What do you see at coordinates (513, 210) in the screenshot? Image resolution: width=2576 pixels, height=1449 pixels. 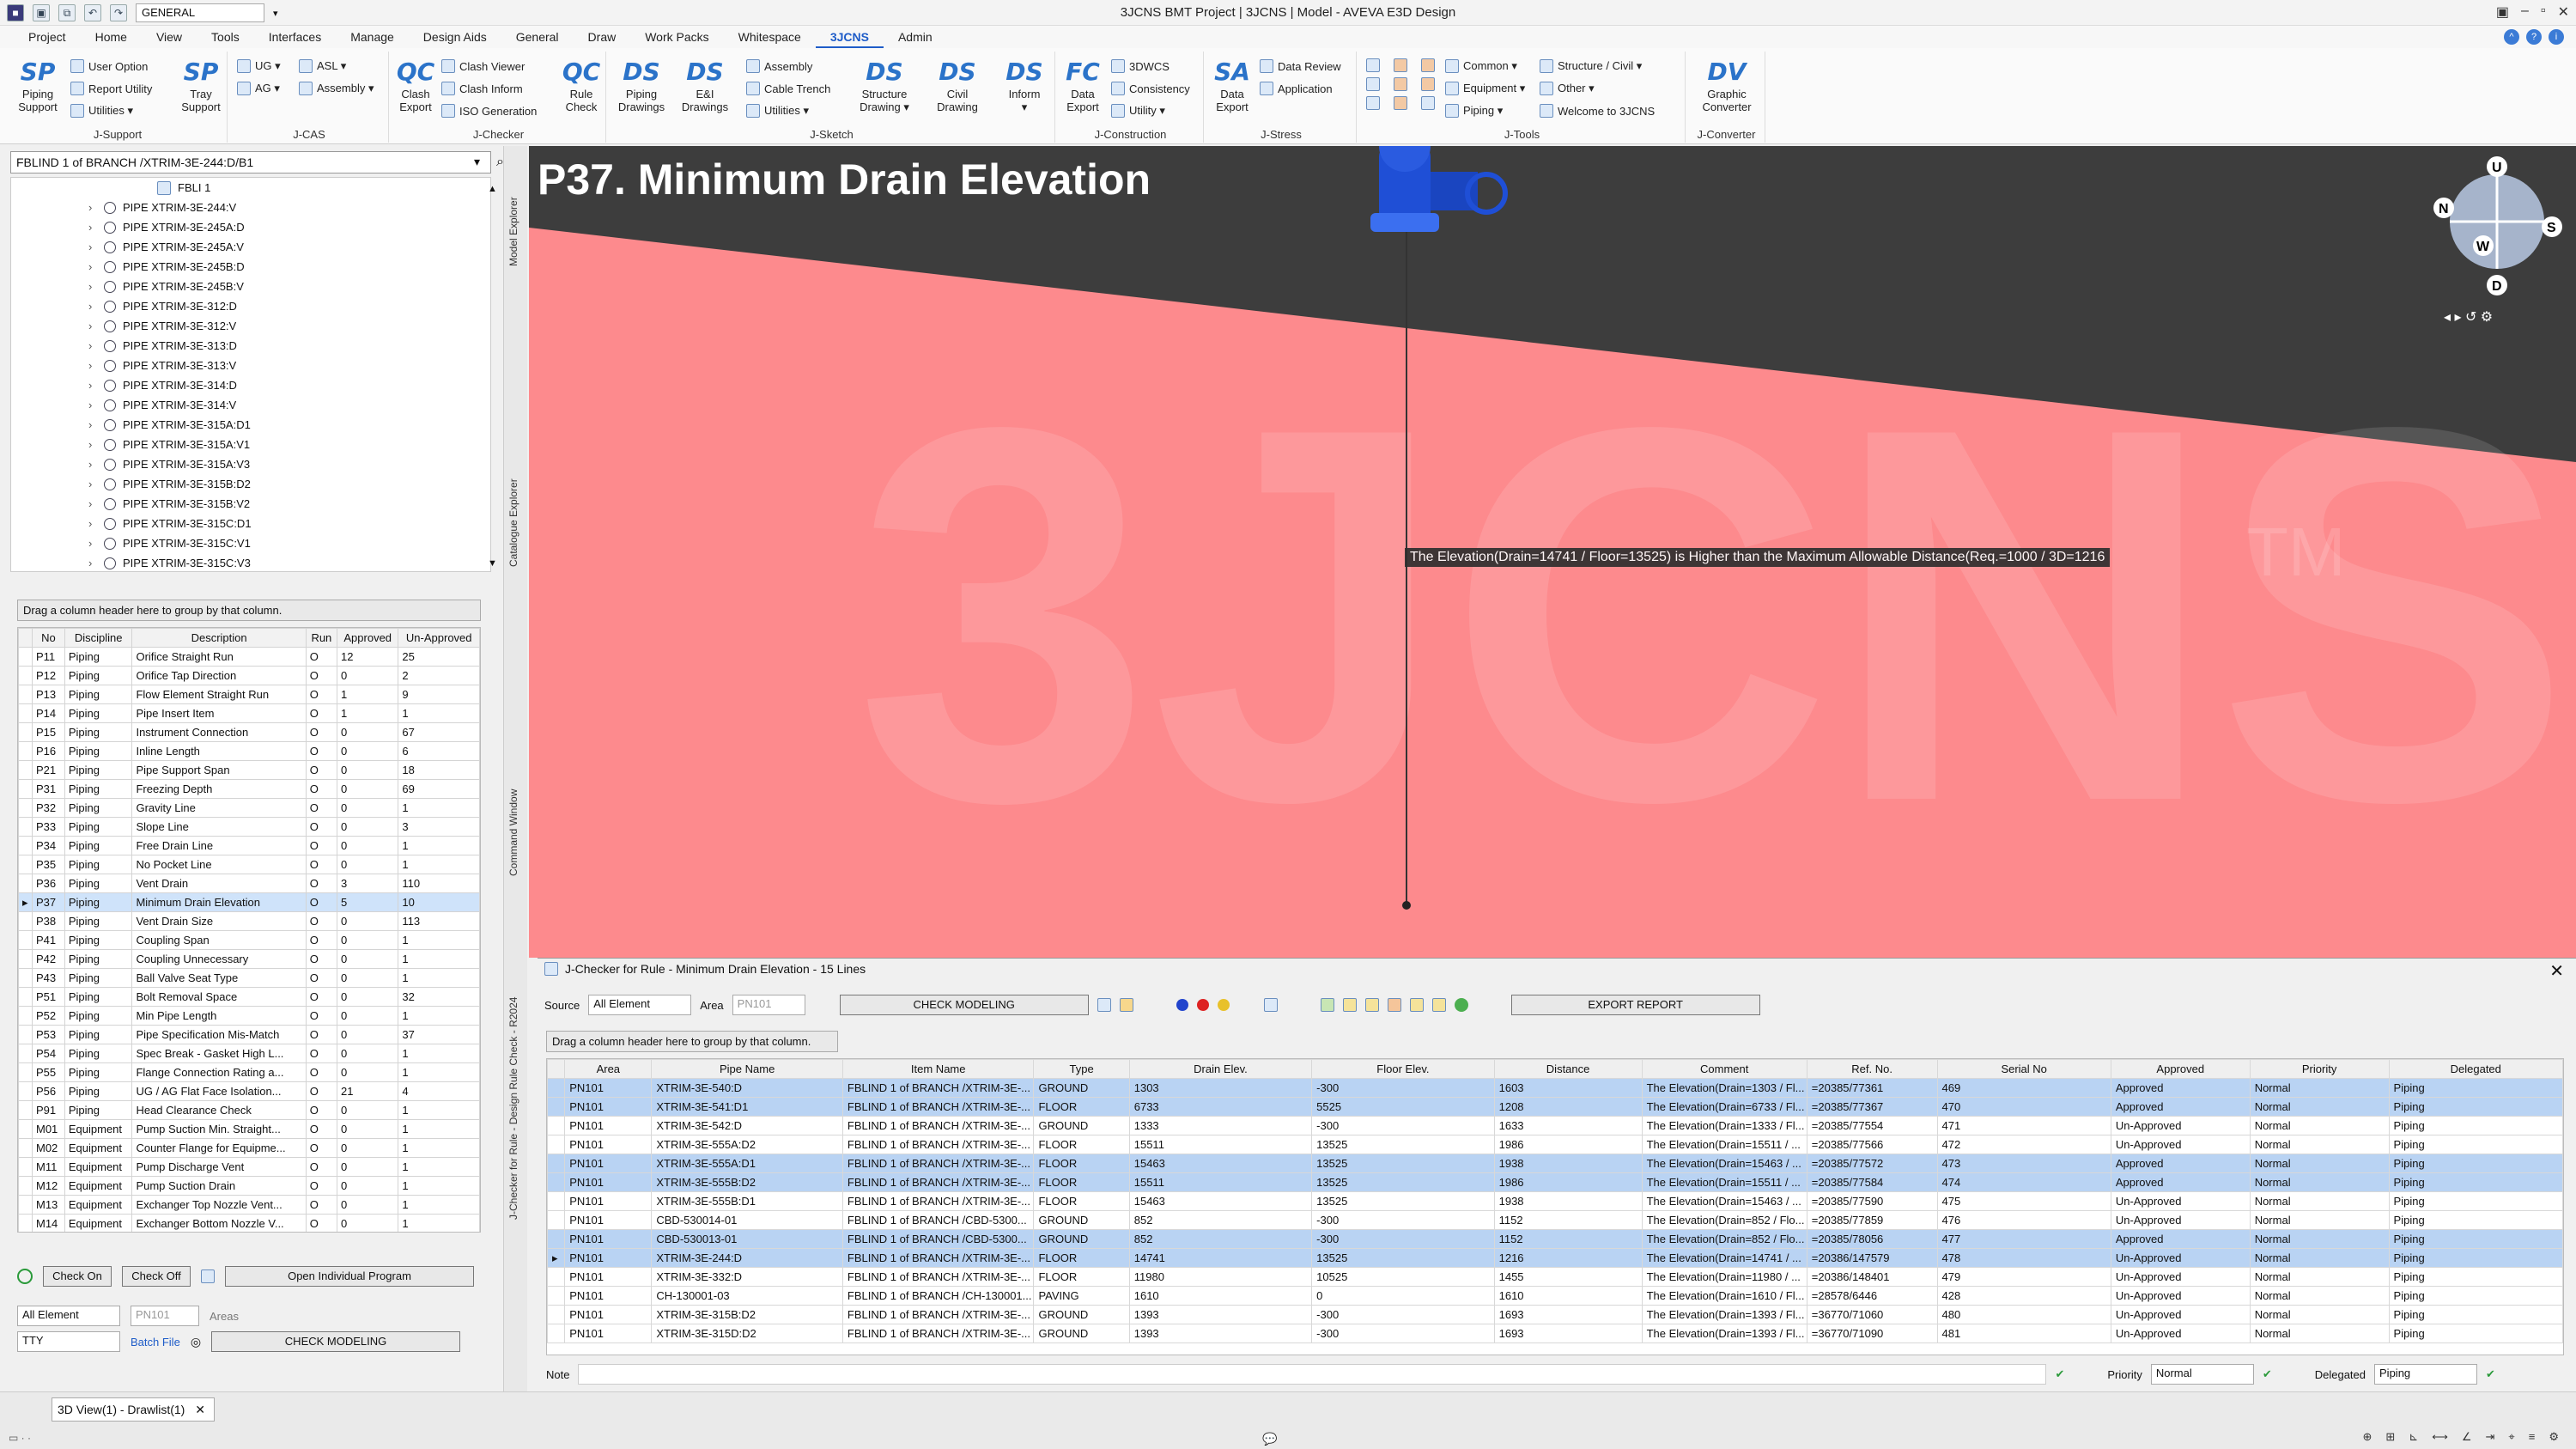 I see `tab-model-explorer: Model Explorer` at bounding box center [513, 210].